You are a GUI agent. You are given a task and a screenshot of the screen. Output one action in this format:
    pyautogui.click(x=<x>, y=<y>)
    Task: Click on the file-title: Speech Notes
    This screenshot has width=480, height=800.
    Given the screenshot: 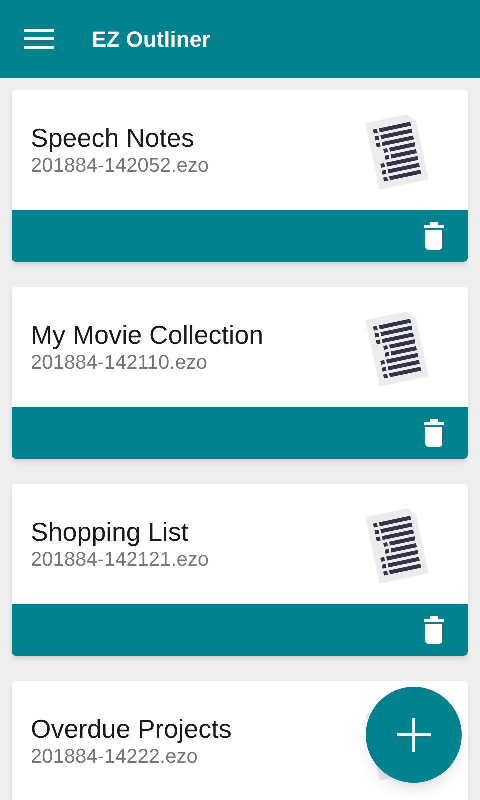 What is the action you would take?
    pyautogui.click(x=113, y=138)
    